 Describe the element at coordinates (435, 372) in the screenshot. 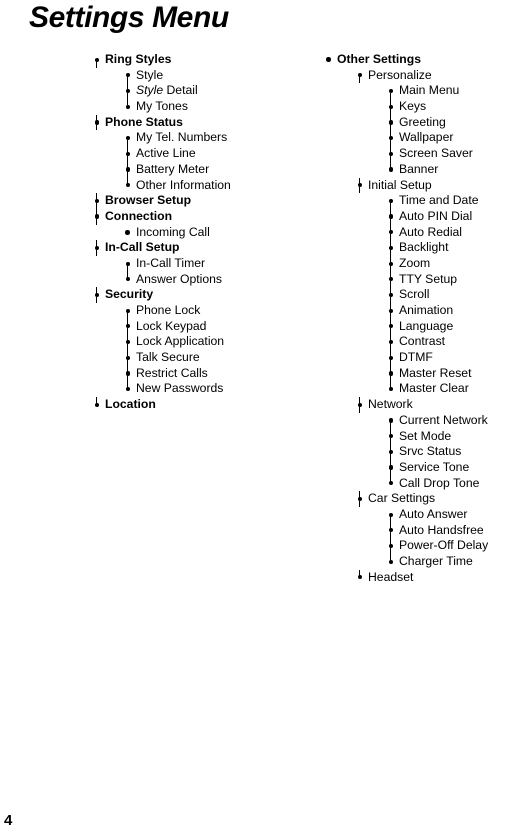

I see `menu-item-label: Master Reset` at that location.